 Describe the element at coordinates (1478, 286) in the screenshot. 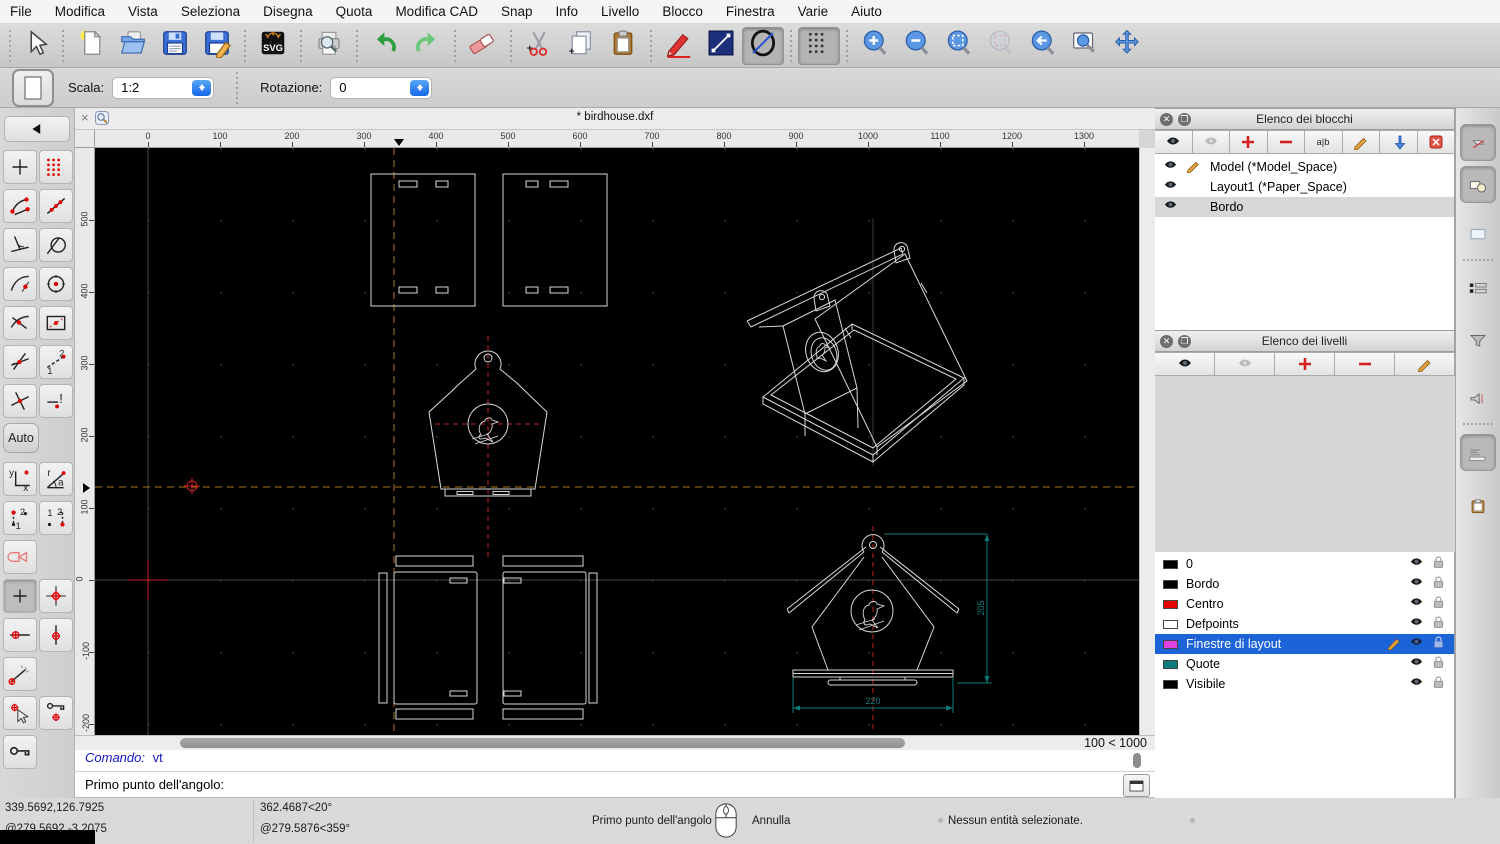

I see `property-panel-toggle` at that location.